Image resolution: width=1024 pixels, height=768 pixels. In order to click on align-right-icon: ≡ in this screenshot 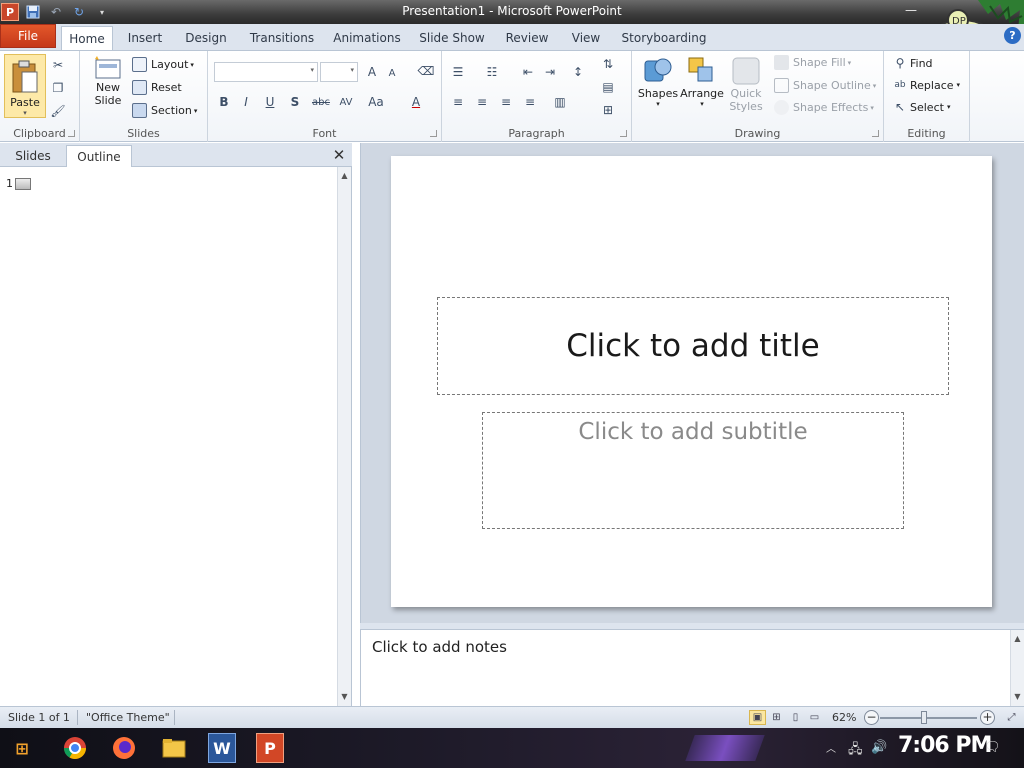, I will do `click(506, 102)`.